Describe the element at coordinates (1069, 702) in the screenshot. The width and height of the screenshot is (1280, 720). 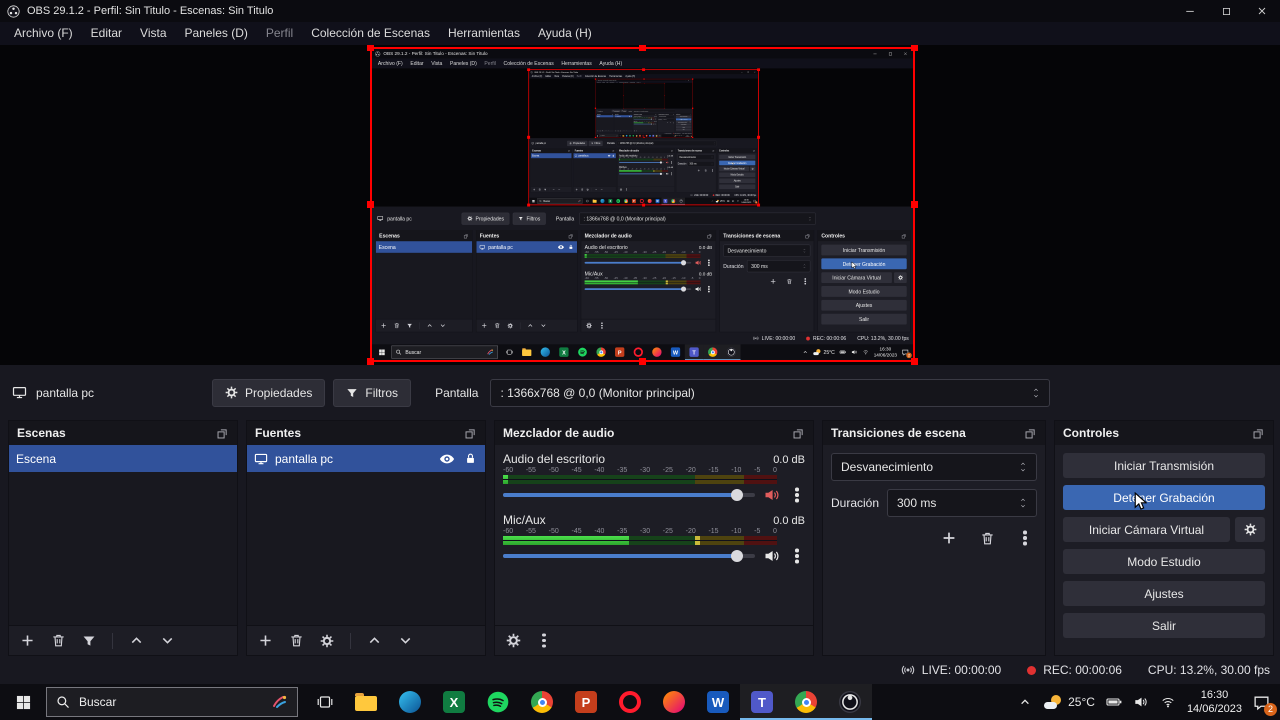
I see `weather-widget: 25°C` at that location.